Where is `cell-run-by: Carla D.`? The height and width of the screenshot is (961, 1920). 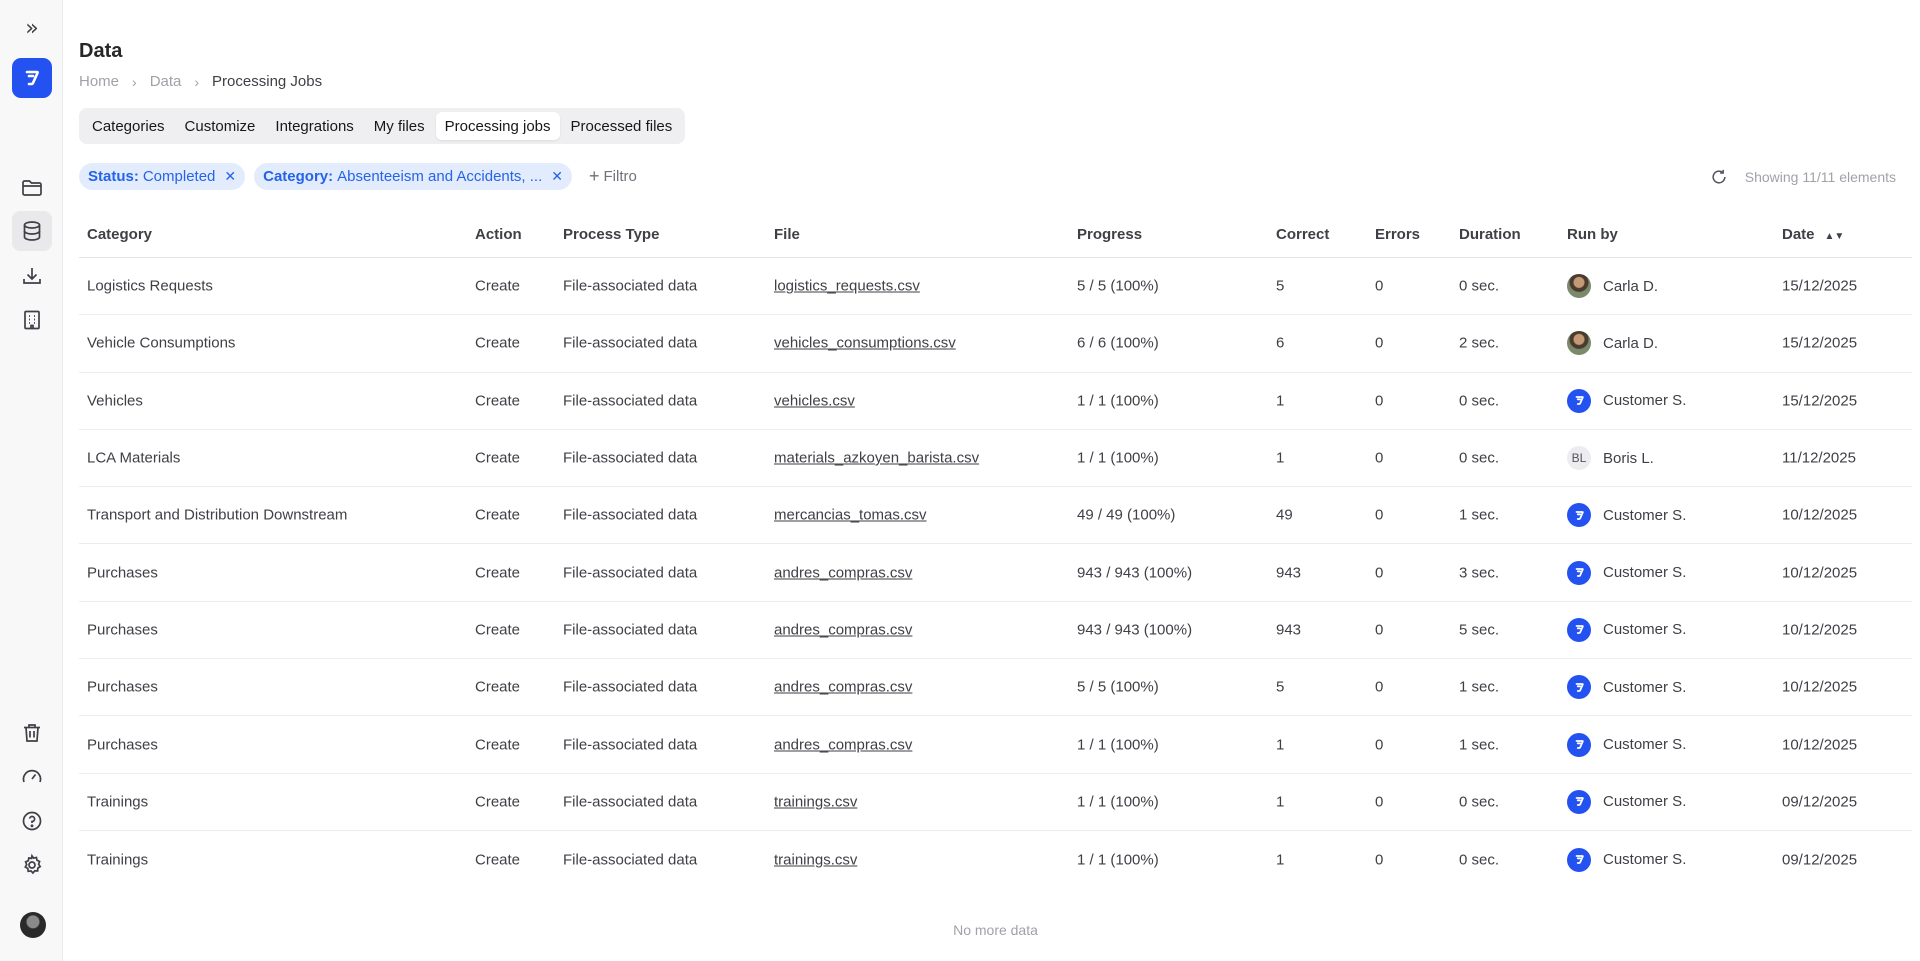 cell-run-by: Carla D. is located at coordinates (1612, 286).